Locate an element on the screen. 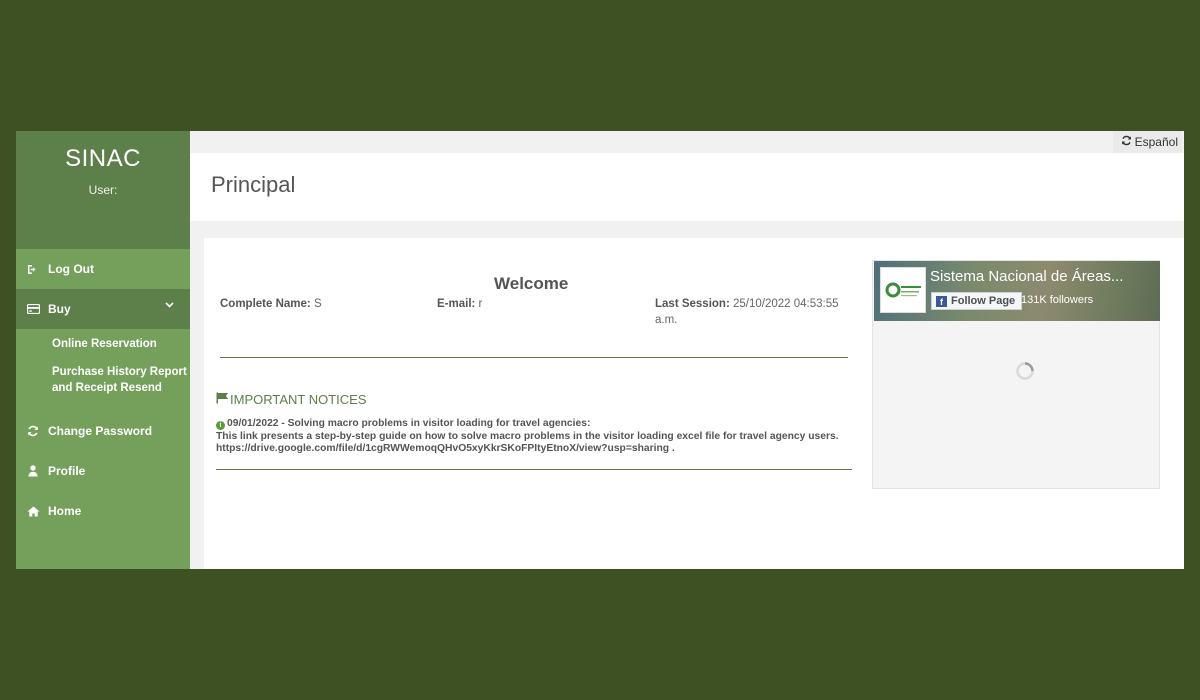  sidebar-item-label: Log Out is located at coordinates (71, 269).